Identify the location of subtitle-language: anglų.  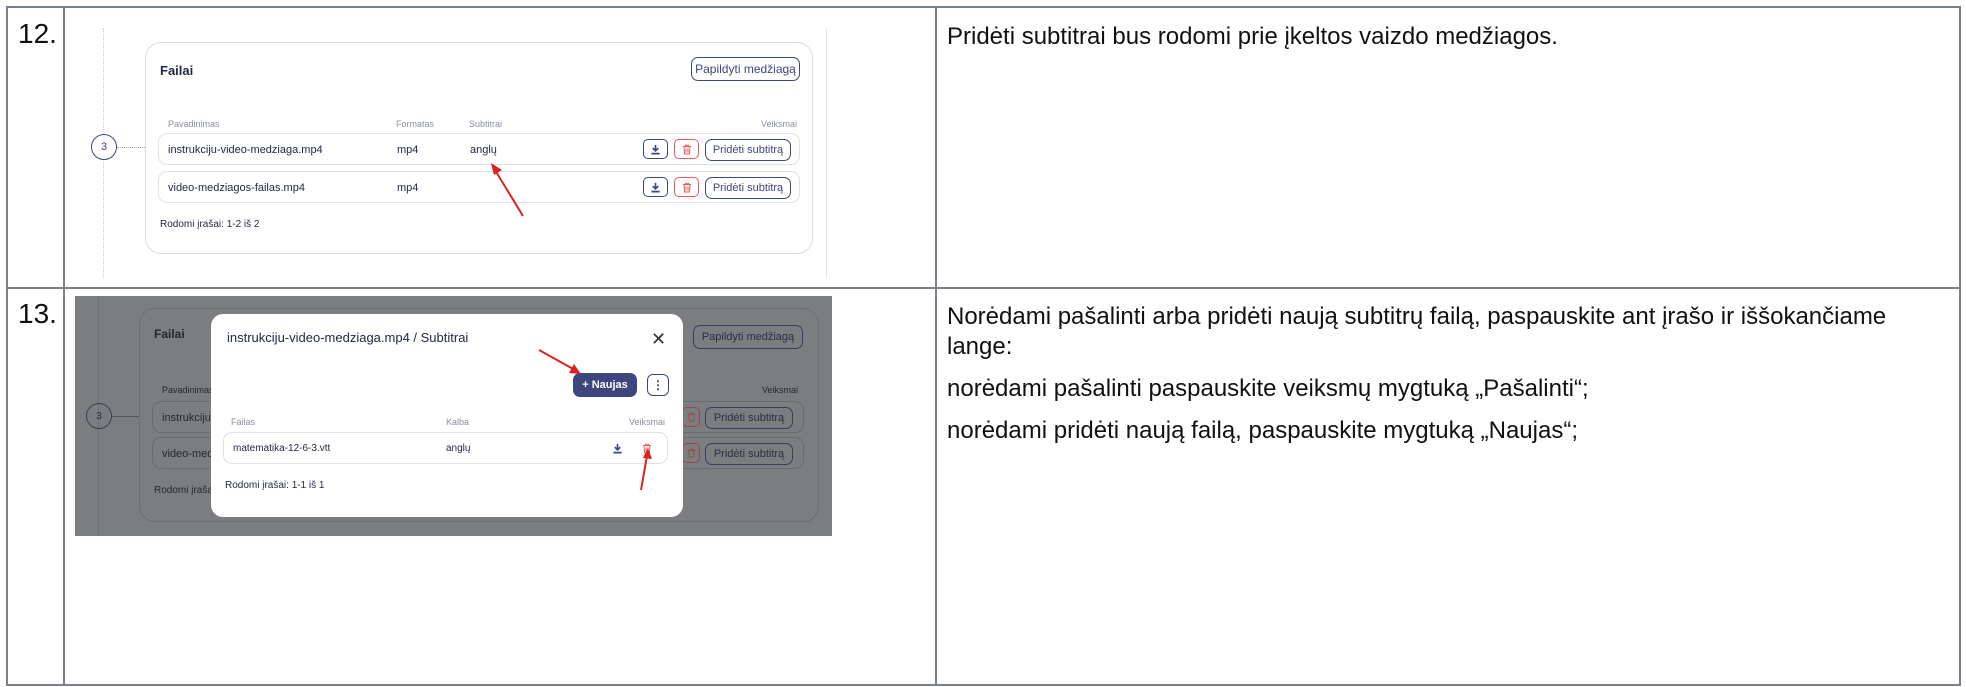
(458, 448).